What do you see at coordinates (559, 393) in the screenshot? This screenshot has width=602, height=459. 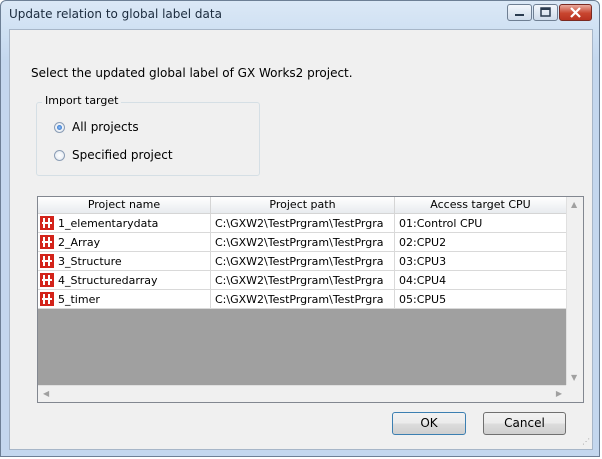 I see `scroll-right-icon: ▶` at bounding box center [559, 393].